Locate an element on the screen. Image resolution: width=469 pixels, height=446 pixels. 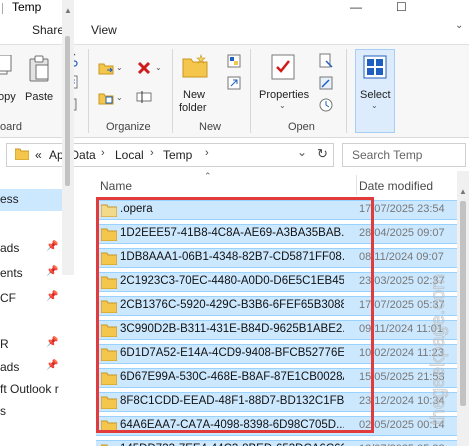
file-date-modified: 28/04/2025 09:07 is located at coordinates (402, 233).